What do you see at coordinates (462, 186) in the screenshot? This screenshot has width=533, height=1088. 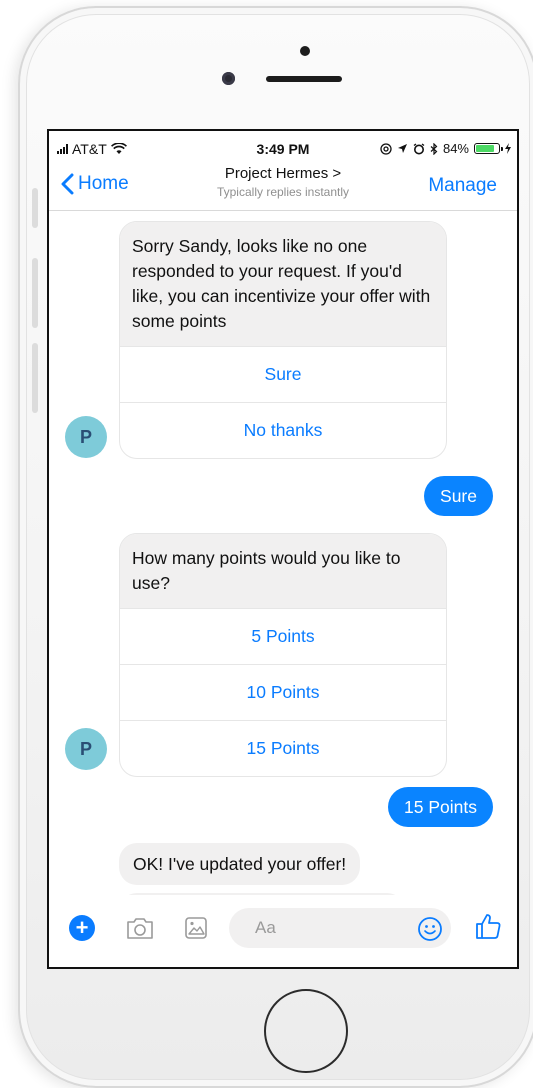 I see `manage-button: Manage` at bounding box center [462, 186].